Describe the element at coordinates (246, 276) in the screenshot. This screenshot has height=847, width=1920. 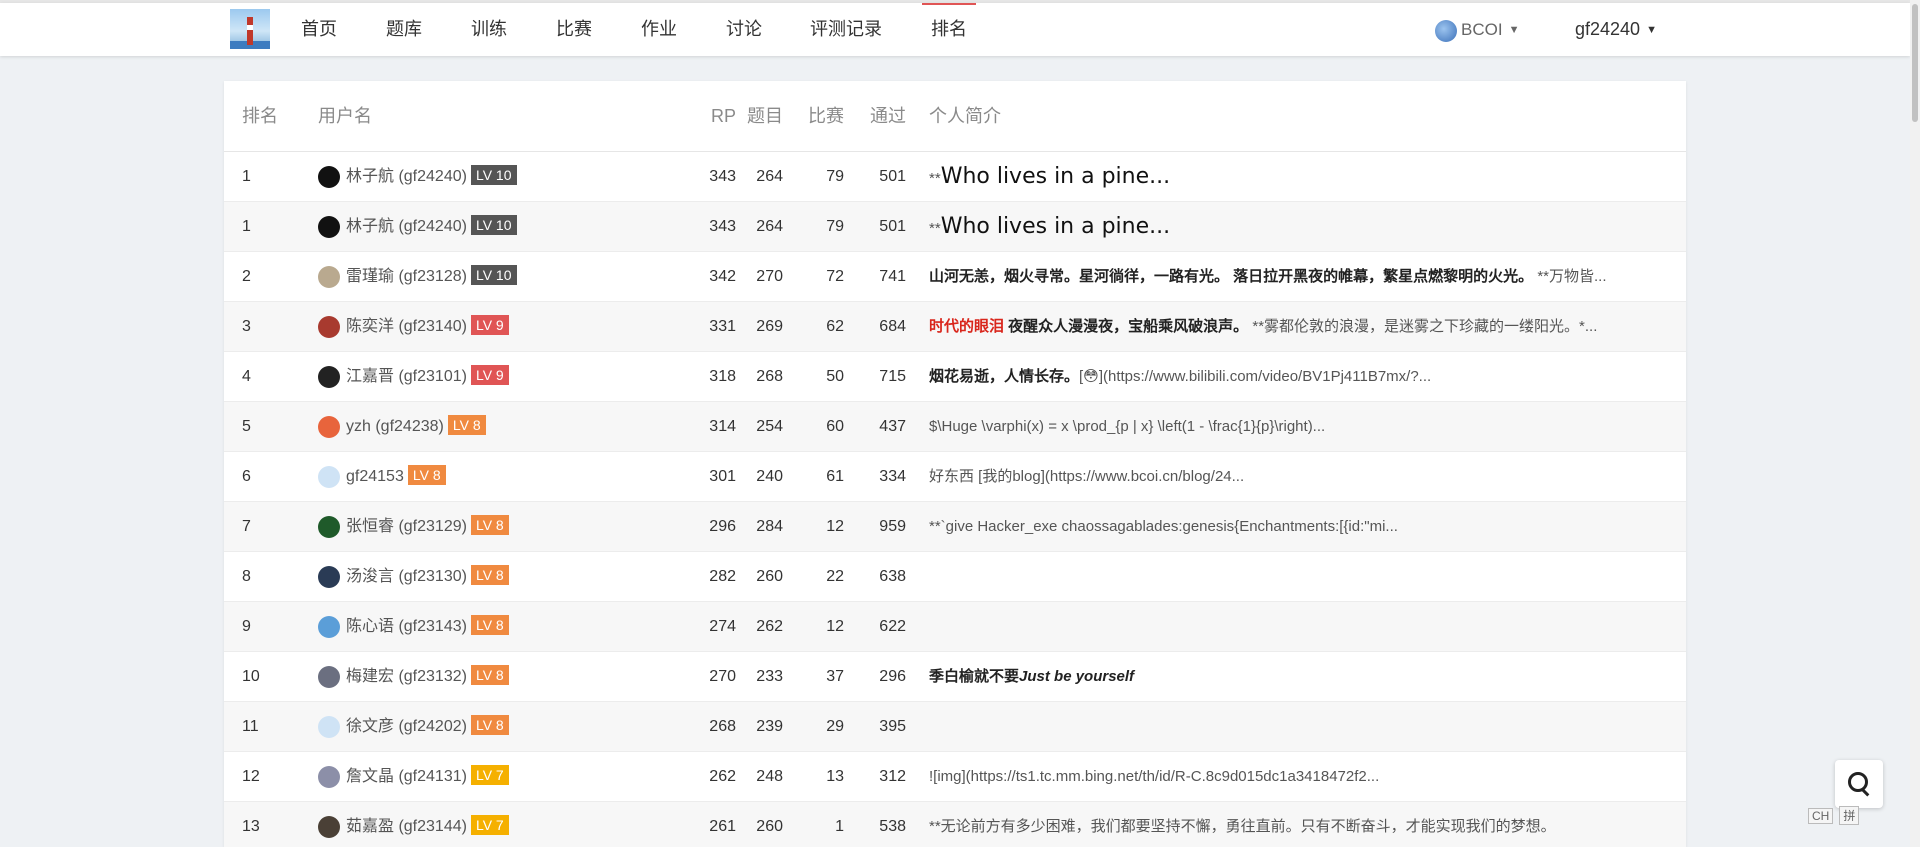
I see `rank-cell: 2` at that location.